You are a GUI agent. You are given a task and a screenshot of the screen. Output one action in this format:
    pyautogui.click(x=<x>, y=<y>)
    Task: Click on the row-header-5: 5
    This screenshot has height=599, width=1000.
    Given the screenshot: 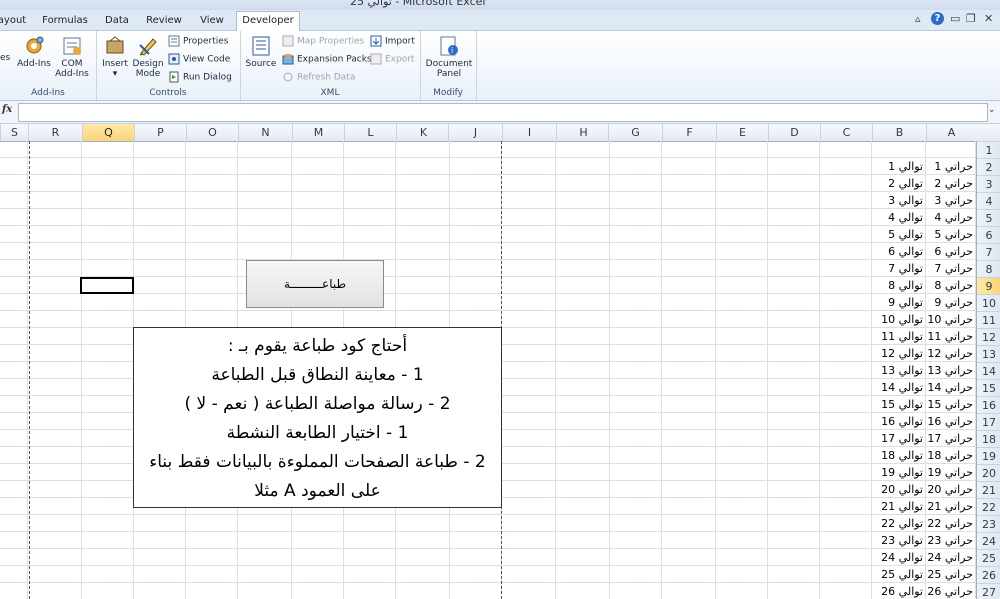 What is the action you would take?
    pyautogui.click(x=988, y=217)
    